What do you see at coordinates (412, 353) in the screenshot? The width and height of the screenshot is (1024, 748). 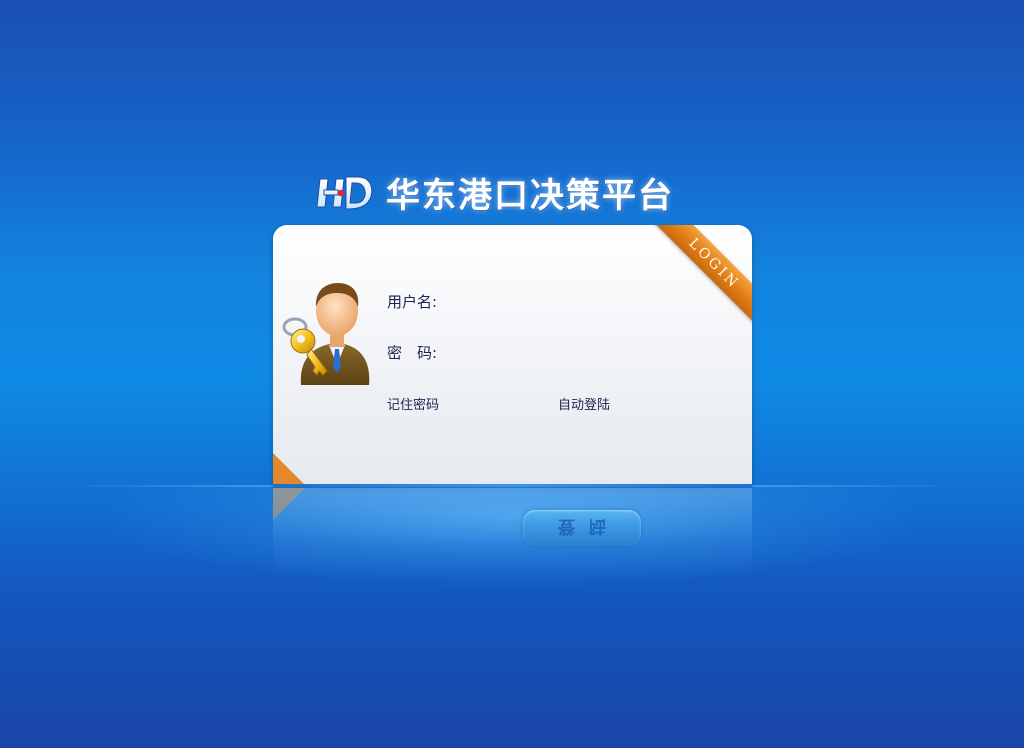 I see `password-label: 密 码:` at bounding box center [412, 353].